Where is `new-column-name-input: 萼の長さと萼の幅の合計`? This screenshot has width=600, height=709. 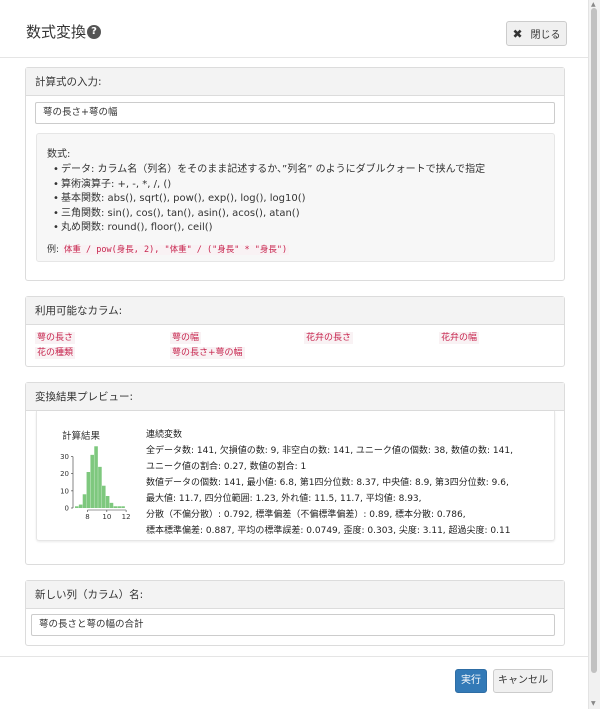
new-column-name-input: 萼の長さと萼の幅の合計 is located at coordinates (293, 625).